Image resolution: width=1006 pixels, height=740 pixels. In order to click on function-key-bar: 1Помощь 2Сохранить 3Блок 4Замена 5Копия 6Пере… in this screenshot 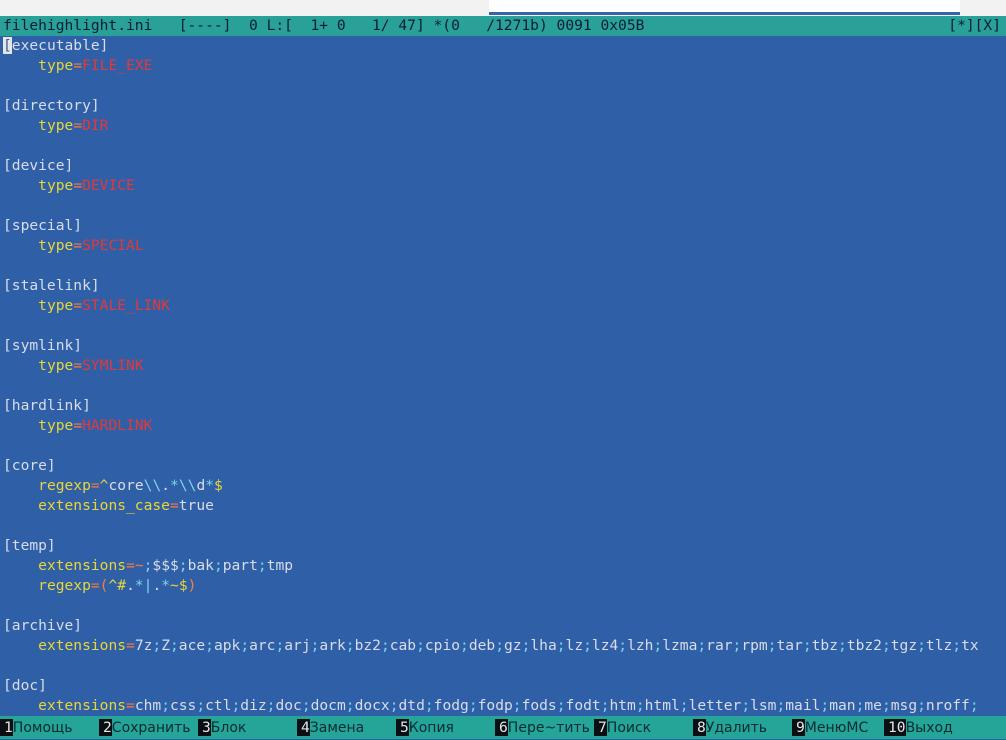, I will do `click(503, 727)`.